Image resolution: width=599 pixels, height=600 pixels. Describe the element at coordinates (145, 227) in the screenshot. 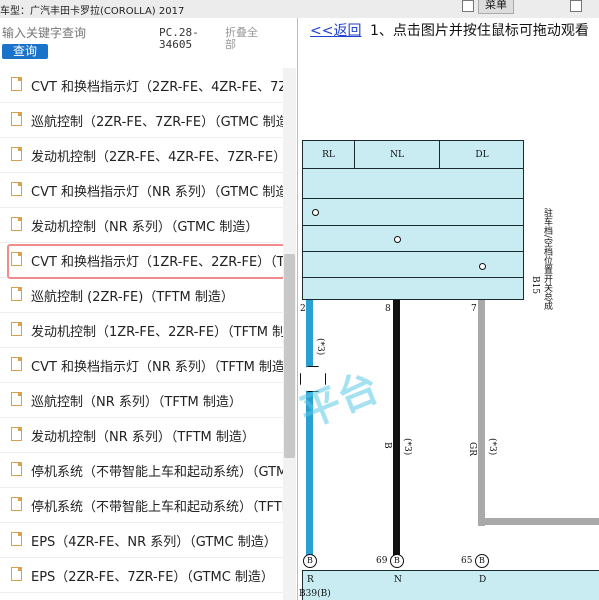

I see `list-item-label: 发动机控制（NR 系列）（GTMC 制造）` at that location.